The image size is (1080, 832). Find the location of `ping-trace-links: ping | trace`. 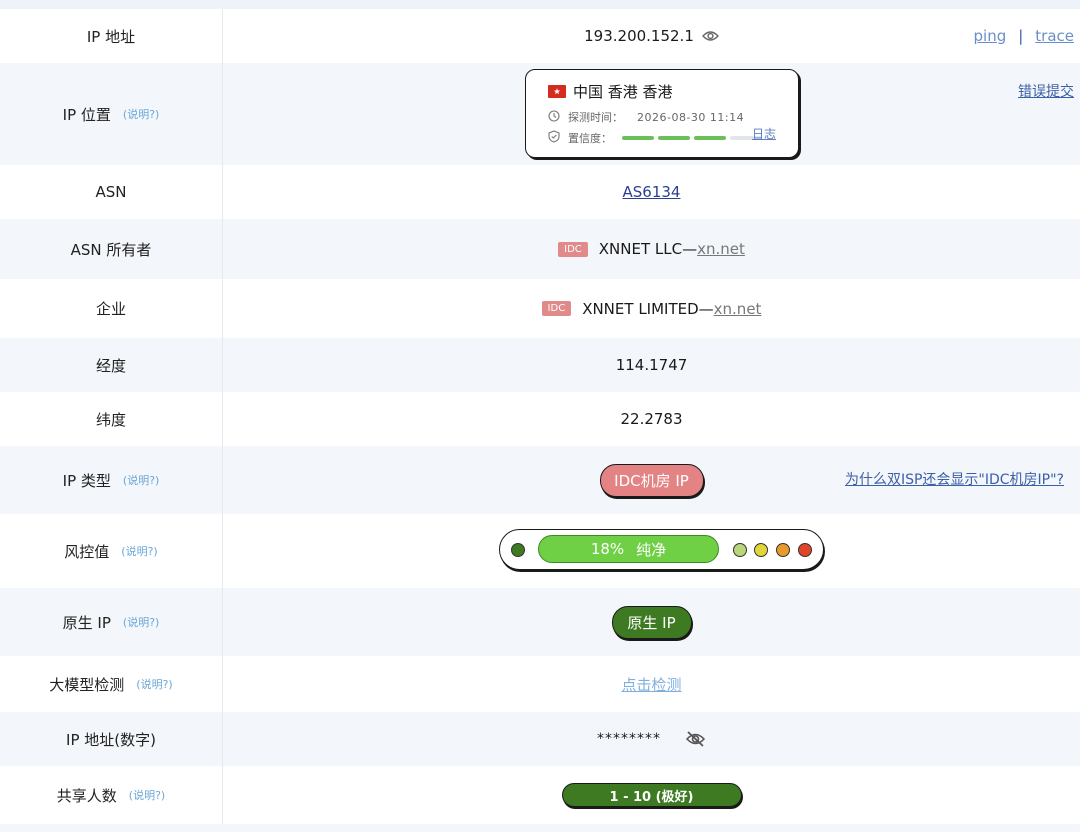

ping-trace-links: ping | trace is located at coordinates (1024, 36).